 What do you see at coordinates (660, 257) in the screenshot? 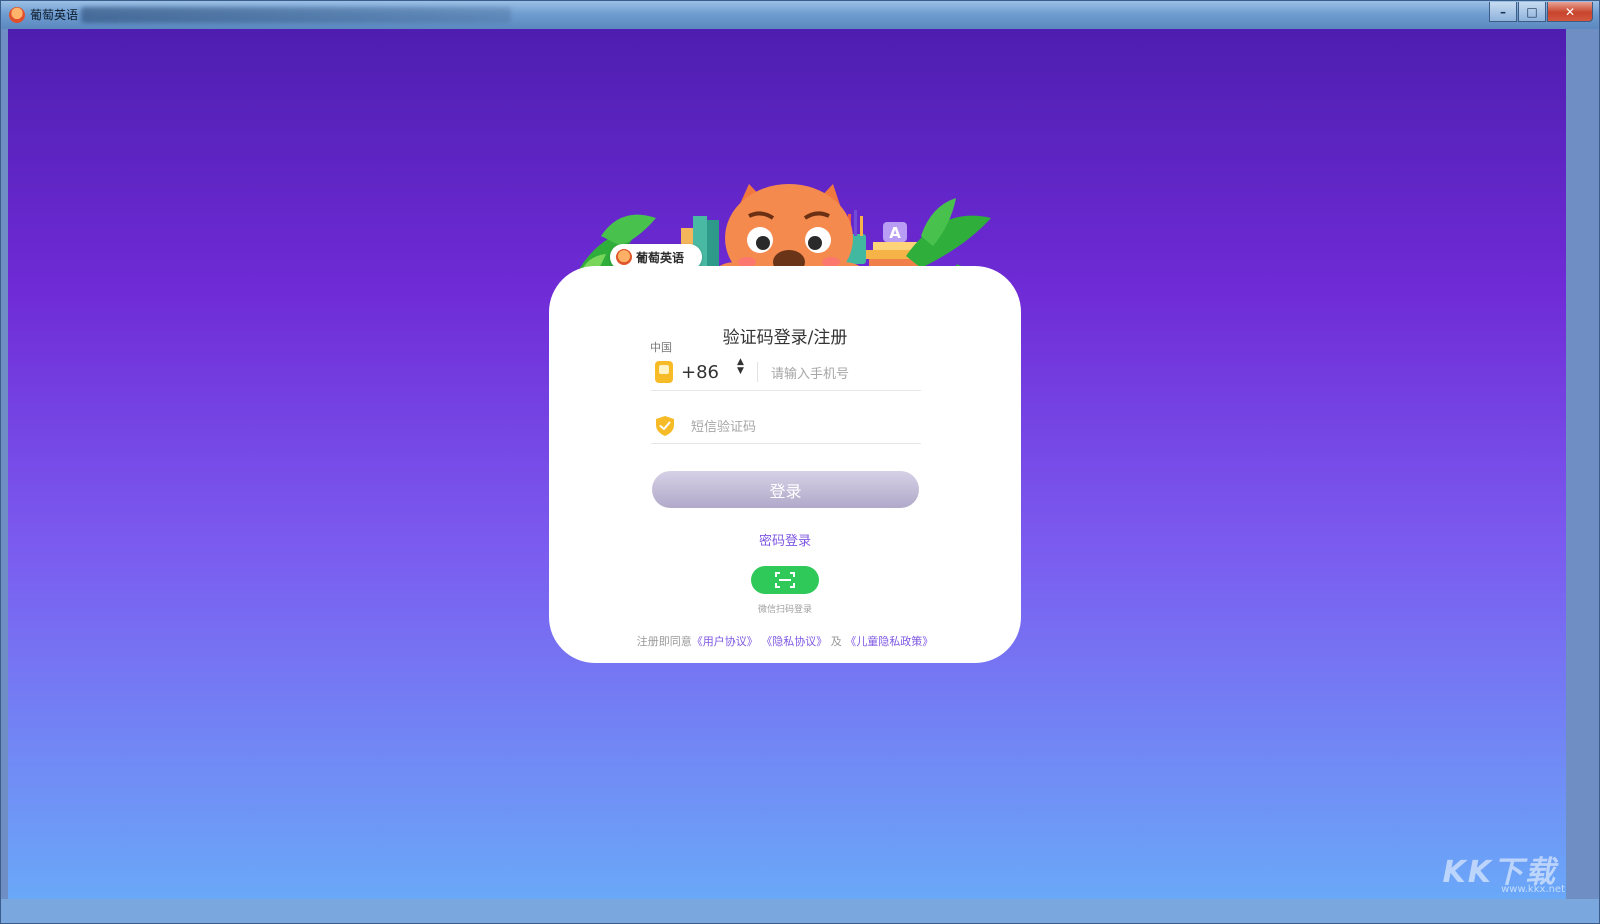
I see `brand-name: 葡萄英语` at bounding box center [660, 257].